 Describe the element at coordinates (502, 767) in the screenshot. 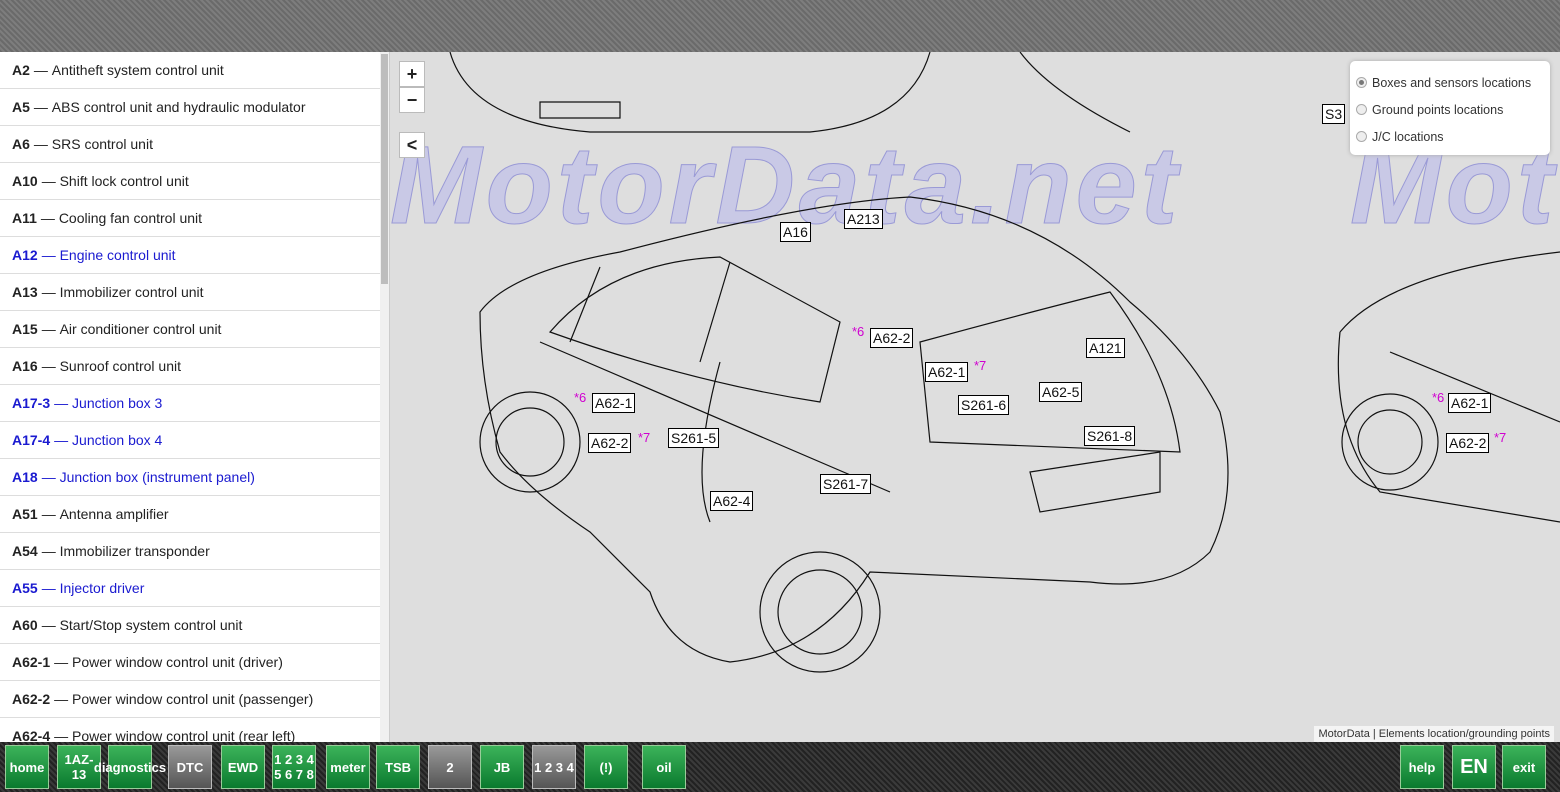

I see `toolbar-button-9: JB` at that location.